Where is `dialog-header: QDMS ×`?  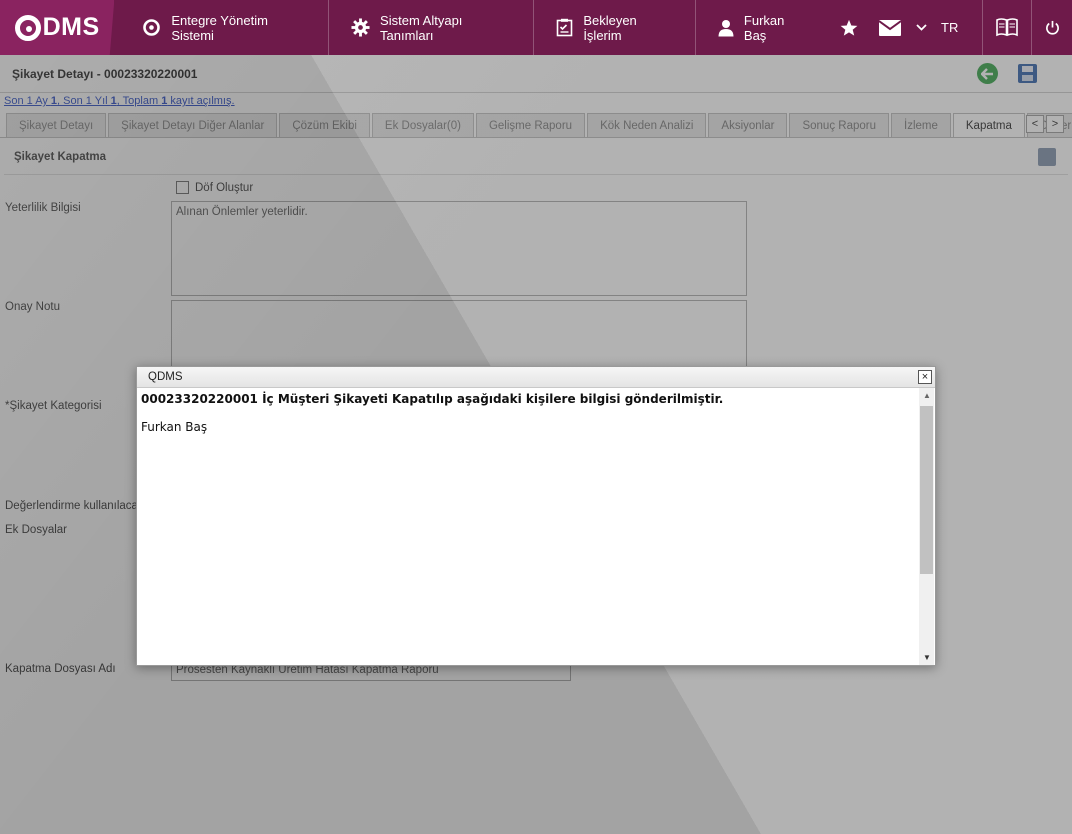 dialog-header: QDMS × is located at coordinates (536, 377).